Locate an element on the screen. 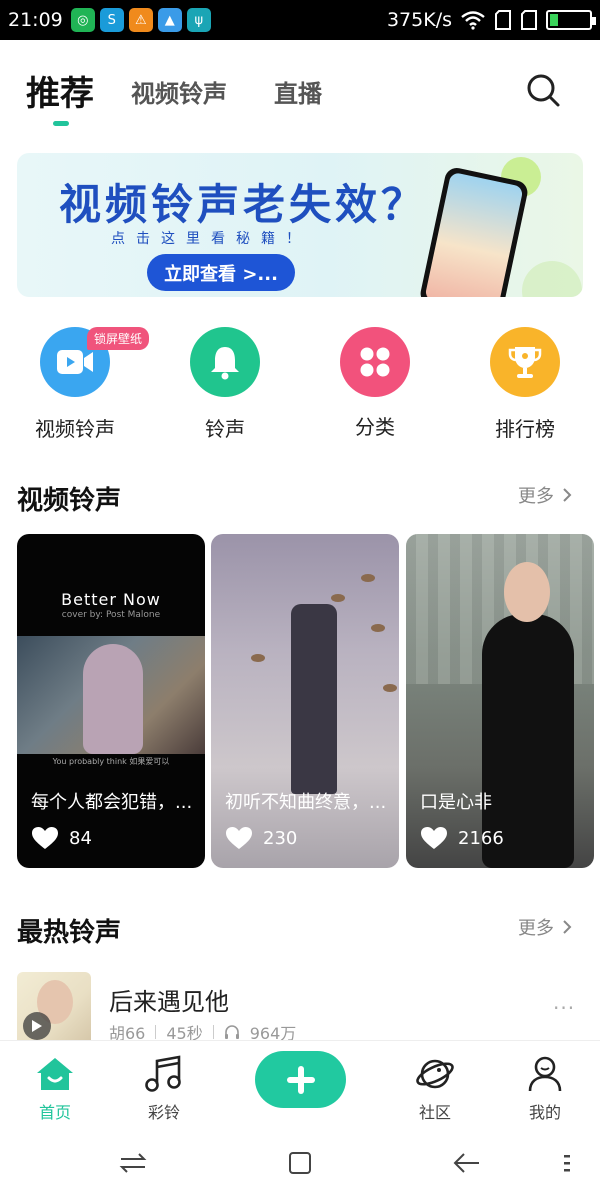 The width and height of the screenshot is (600, 1200). lock-wallpaper-badge: 锁屏壁纸 is located at coordinates (118, 338).